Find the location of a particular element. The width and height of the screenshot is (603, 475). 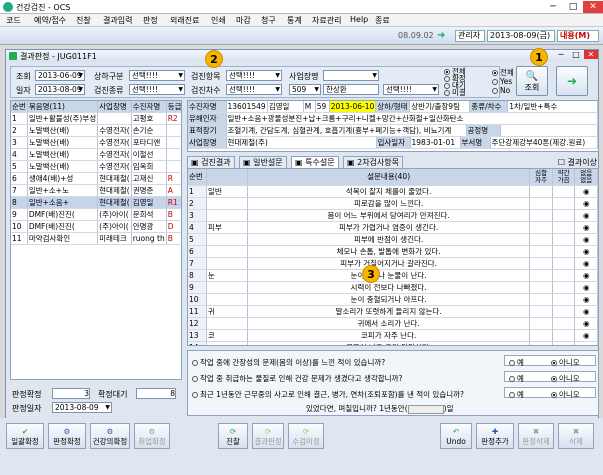

undo-button: ↶ Undo is located at coordinates (456, 436).